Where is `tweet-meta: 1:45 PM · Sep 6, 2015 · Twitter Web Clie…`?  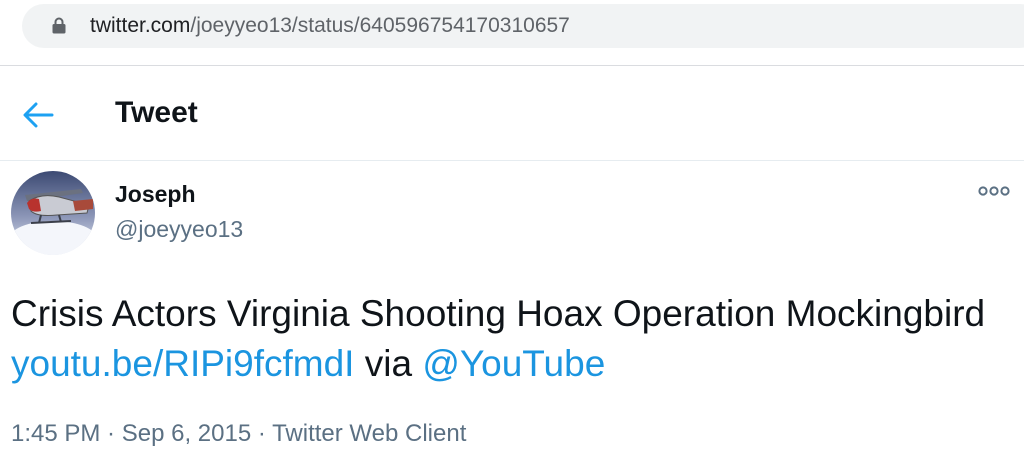
tweet-meta: 1:45 PM · Sep 6, 2015 · Twitter Web Clie… is located at coordinates (238, 434).